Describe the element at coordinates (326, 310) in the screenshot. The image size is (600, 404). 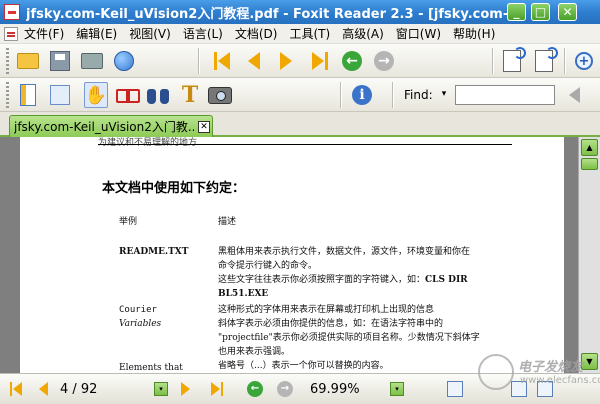
I see `description-line: 这种形式的字体用来表示在屏幕或打印机上出现的信息` at that location.